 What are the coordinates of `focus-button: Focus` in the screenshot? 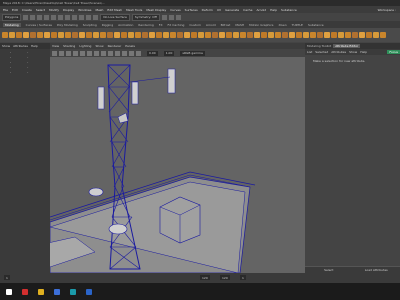 It's located at (393, 52).